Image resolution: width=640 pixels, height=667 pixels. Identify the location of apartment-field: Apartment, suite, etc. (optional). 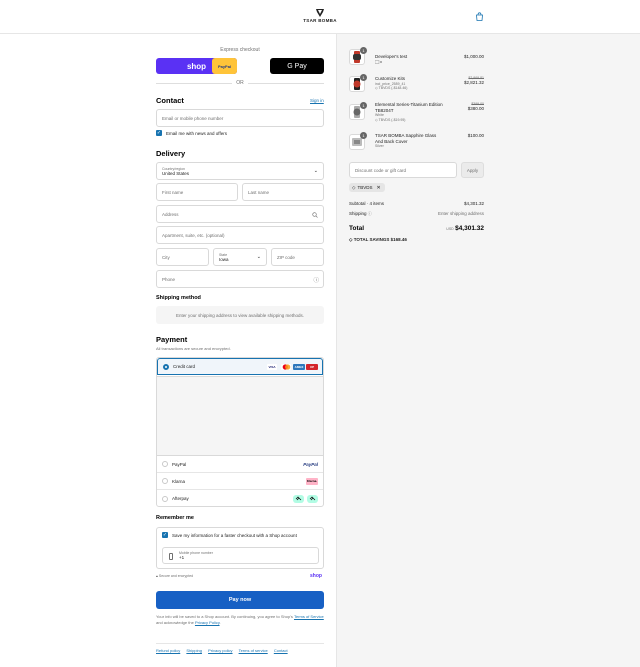
(240, 235).